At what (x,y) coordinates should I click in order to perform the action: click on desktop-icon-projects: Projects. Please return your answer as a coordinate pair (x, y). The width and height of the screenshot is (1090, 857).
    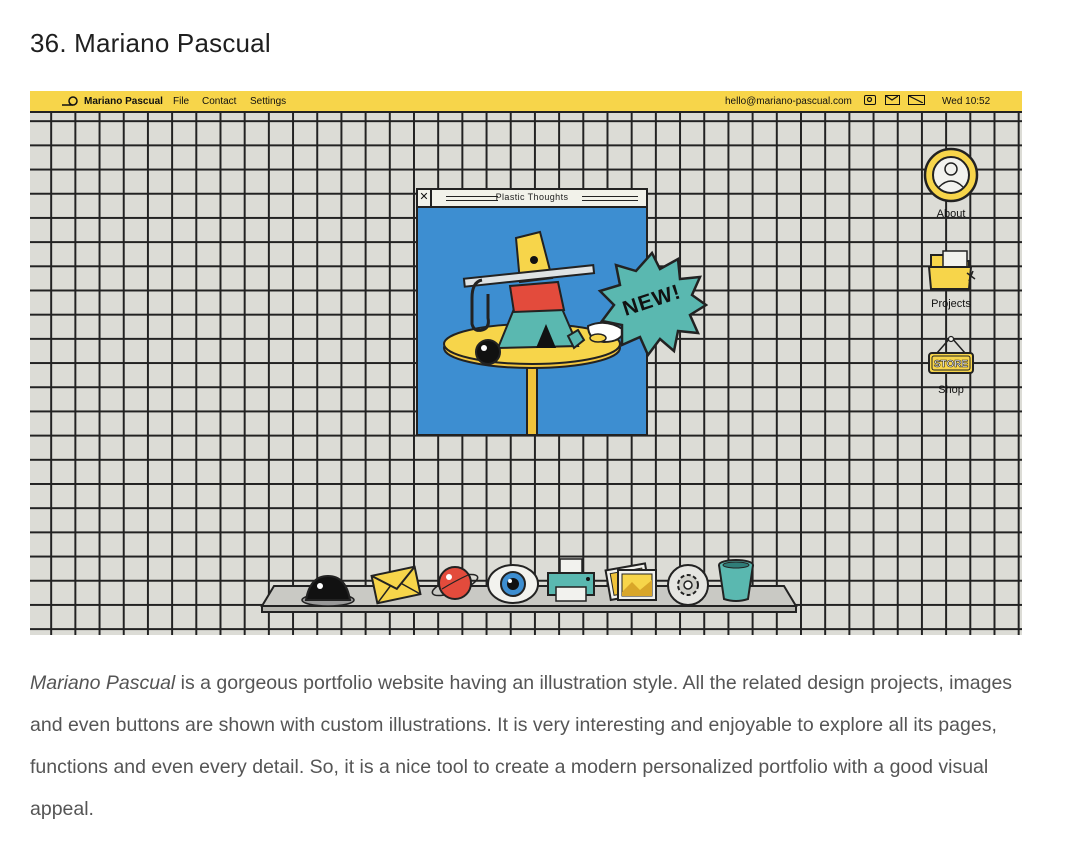
    Looking at the image, I should click on (951, 279).